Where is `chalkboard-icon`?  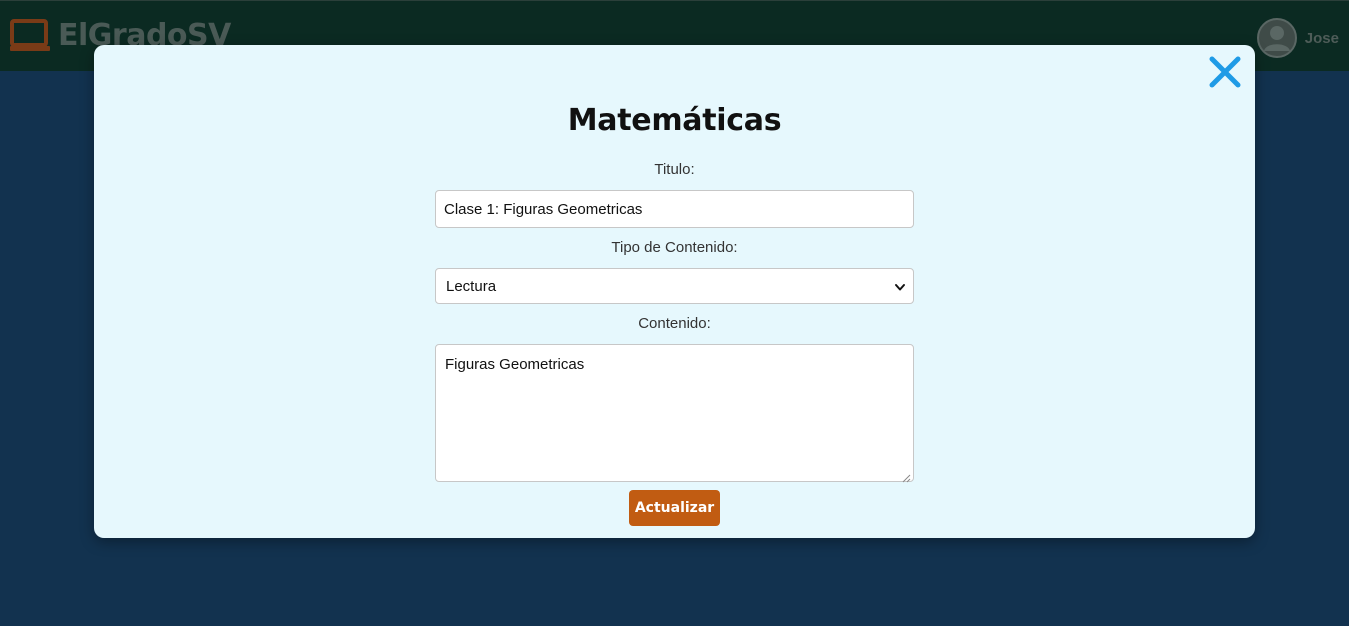 chalkboard-icon is located at coordinates (30, 35).